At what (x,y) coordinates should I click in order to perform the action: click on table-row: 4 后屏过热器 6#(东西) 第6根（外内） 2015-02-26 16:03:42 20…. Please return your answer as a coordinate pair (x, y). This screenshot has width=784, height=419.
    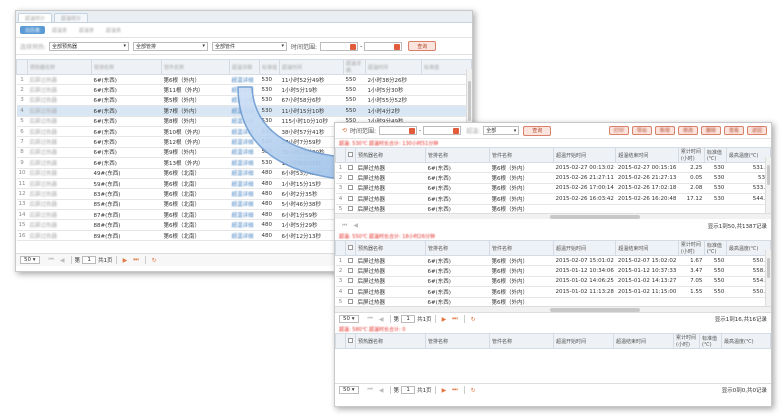
    Looking at the image, I should click on (553, 199).